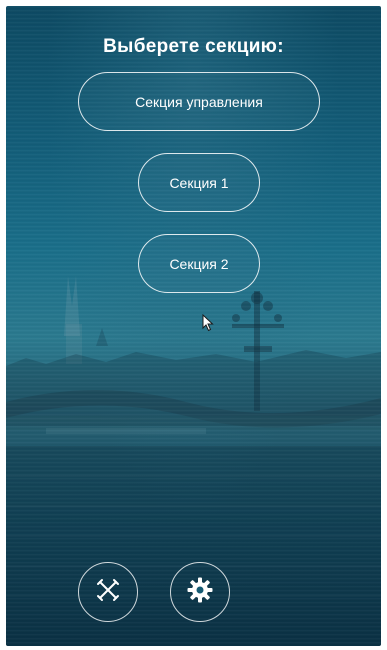 Image resolution: width=387 pixels, height=650 pixels. I want to click on section-1-label: Секция 1, so click(199, 182).